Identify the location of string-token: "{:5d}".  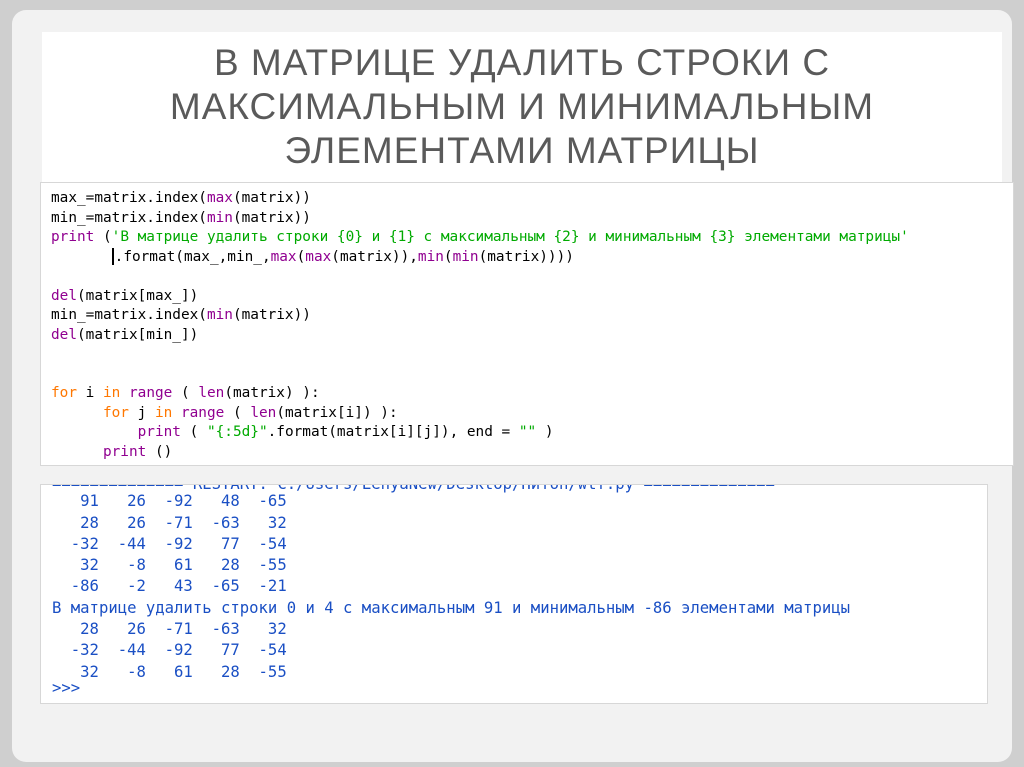
(237, 432).